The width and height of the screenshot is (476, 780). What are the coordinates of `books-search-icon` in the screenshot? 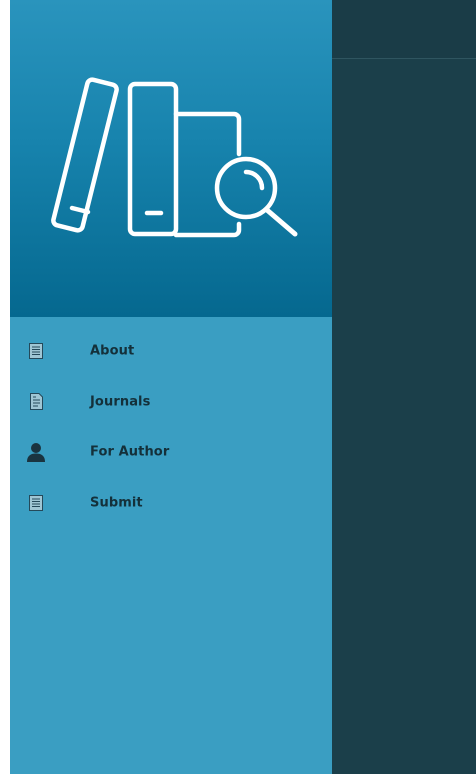 It's located at (174, 157).